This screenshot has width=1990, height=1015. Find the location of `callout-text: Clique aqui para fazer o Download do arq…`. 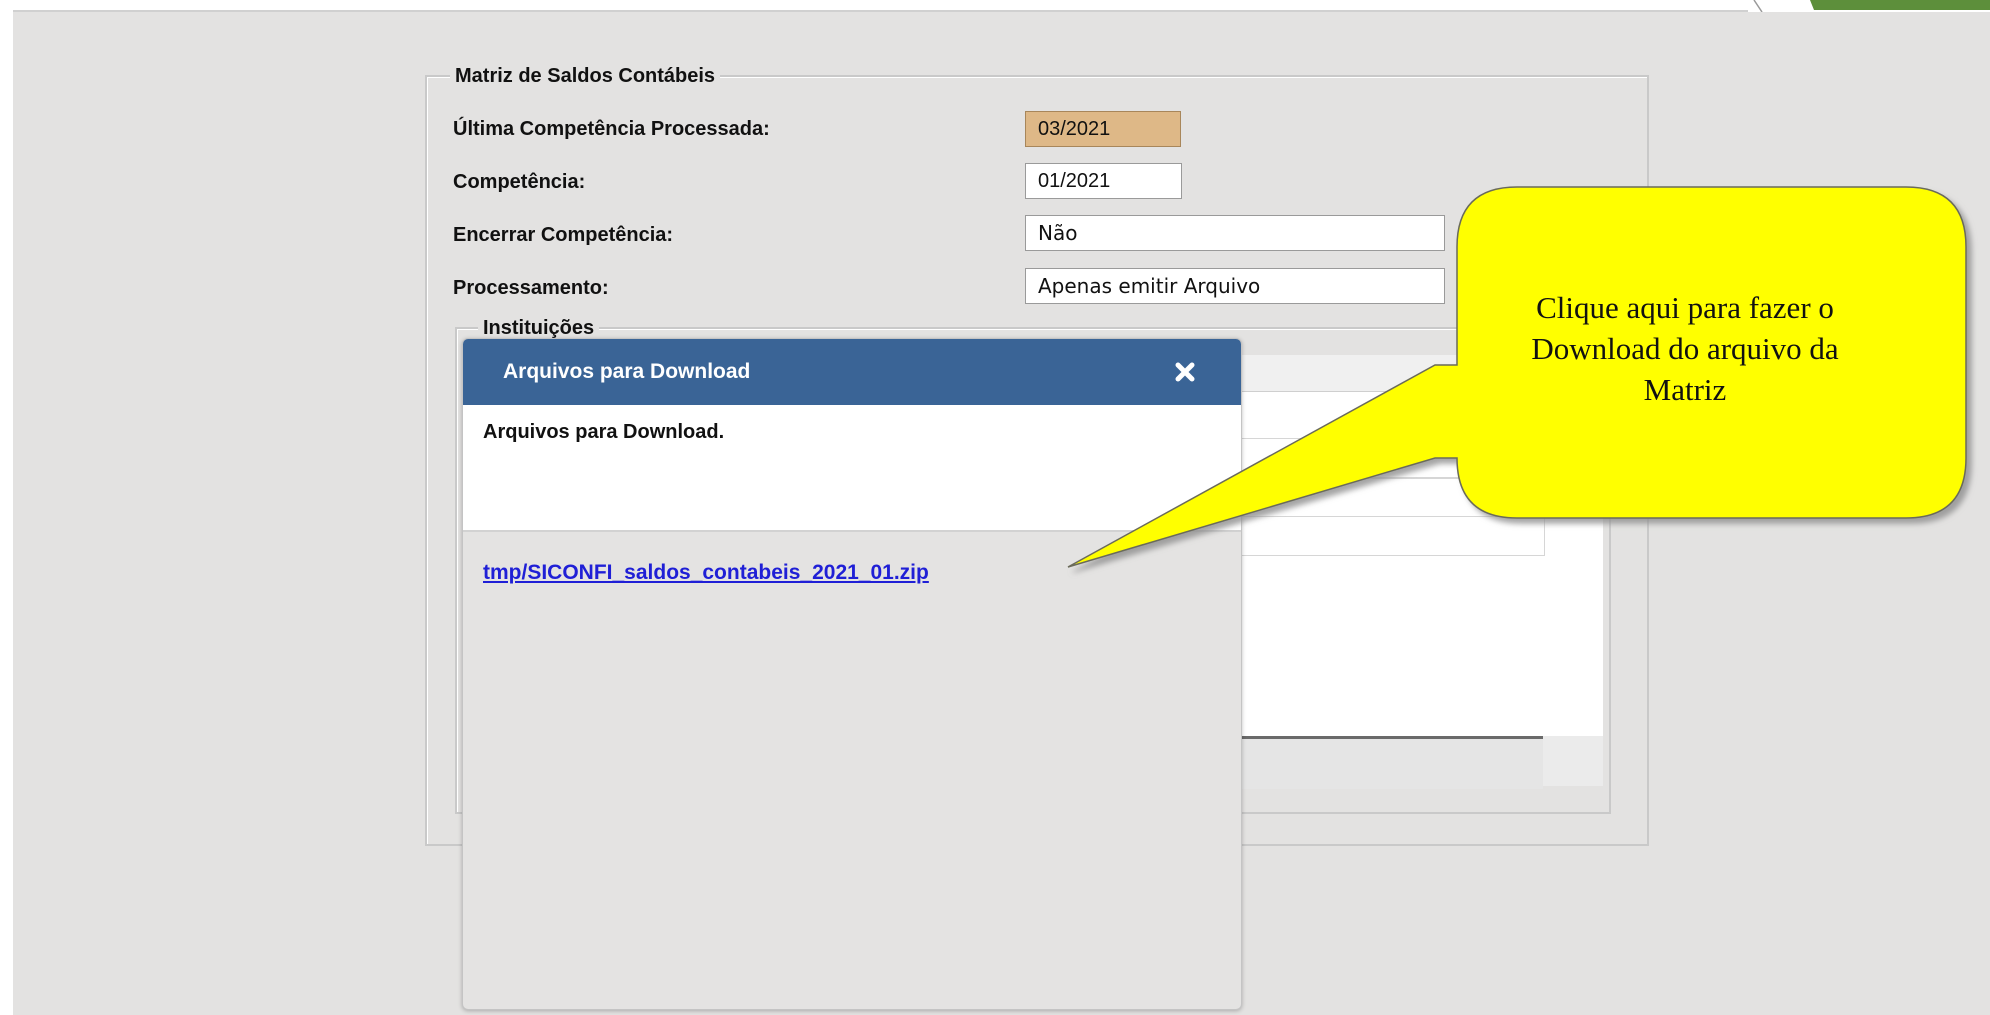

callout-text: Clique aqui para fazer o Download do arq… is located at coordinates (1685, 348).